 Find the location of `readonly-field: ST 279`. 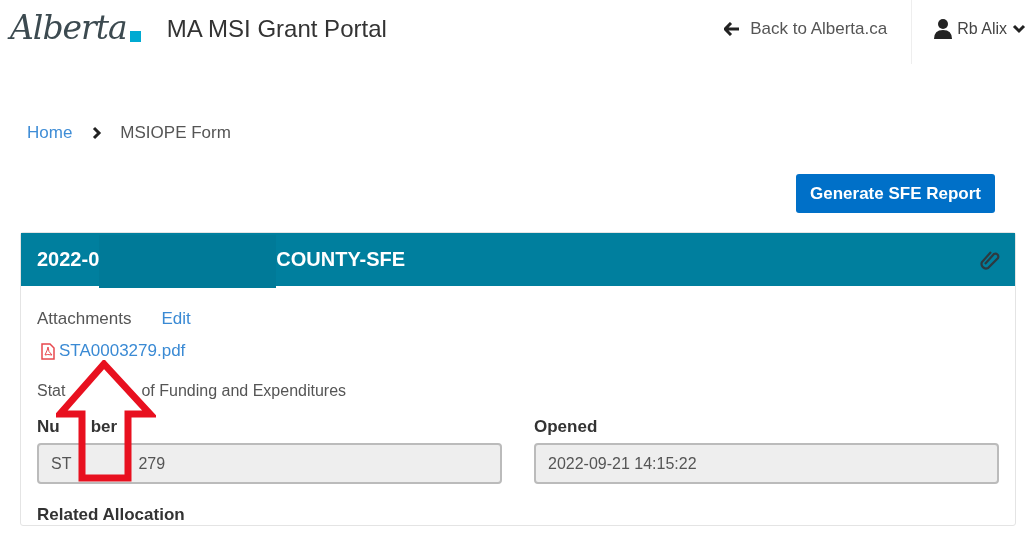

readonly-field: ST 279 is located at coordinates (269, 463).